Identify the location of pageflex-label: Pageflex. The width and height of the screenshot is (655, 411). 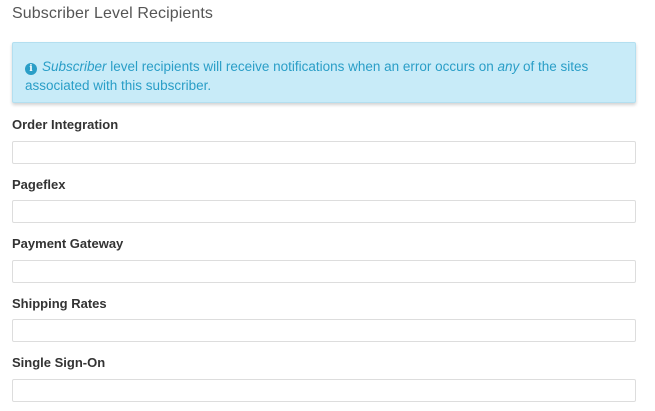
(39, 184).